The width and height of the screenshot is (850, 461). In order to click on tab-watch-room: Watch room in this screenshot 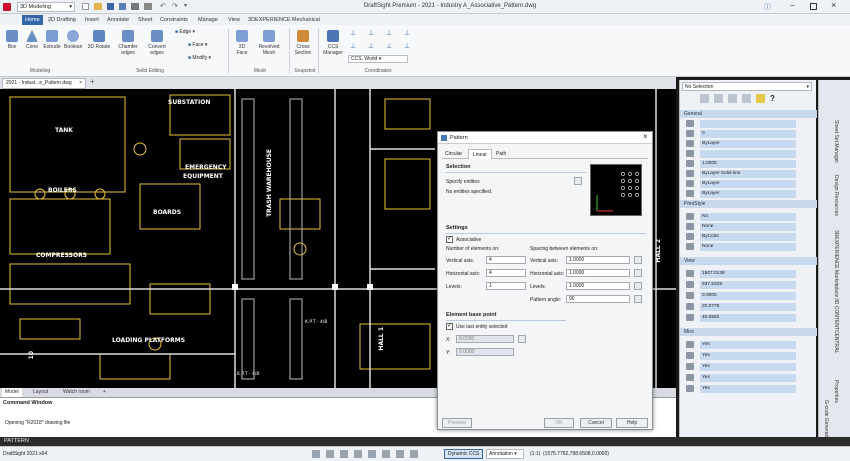, I will do `click(76, 392)`.